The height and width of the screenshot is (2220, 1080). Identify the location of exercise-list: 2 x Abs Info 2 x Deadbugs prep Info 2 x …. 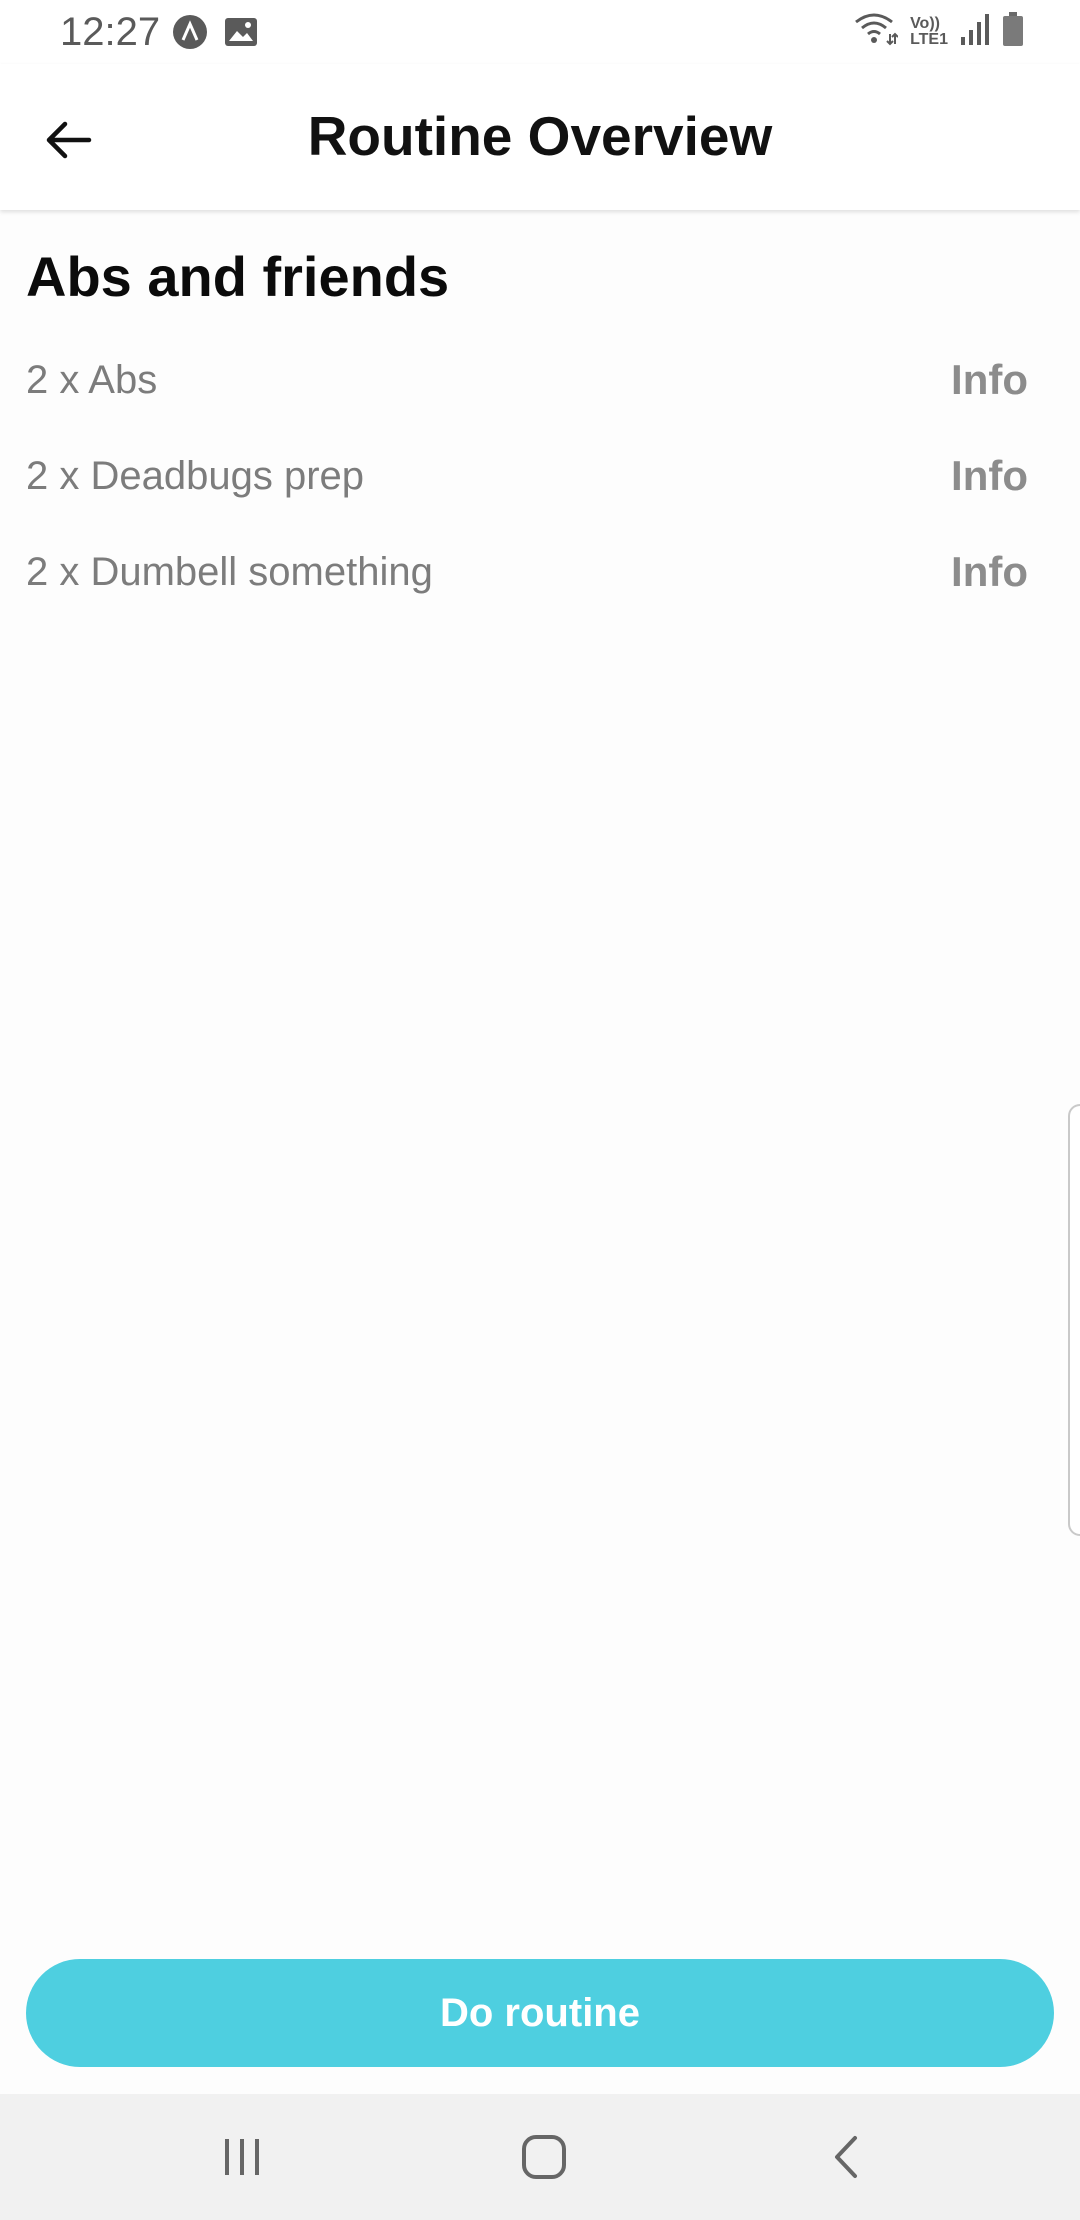
(540, 484).